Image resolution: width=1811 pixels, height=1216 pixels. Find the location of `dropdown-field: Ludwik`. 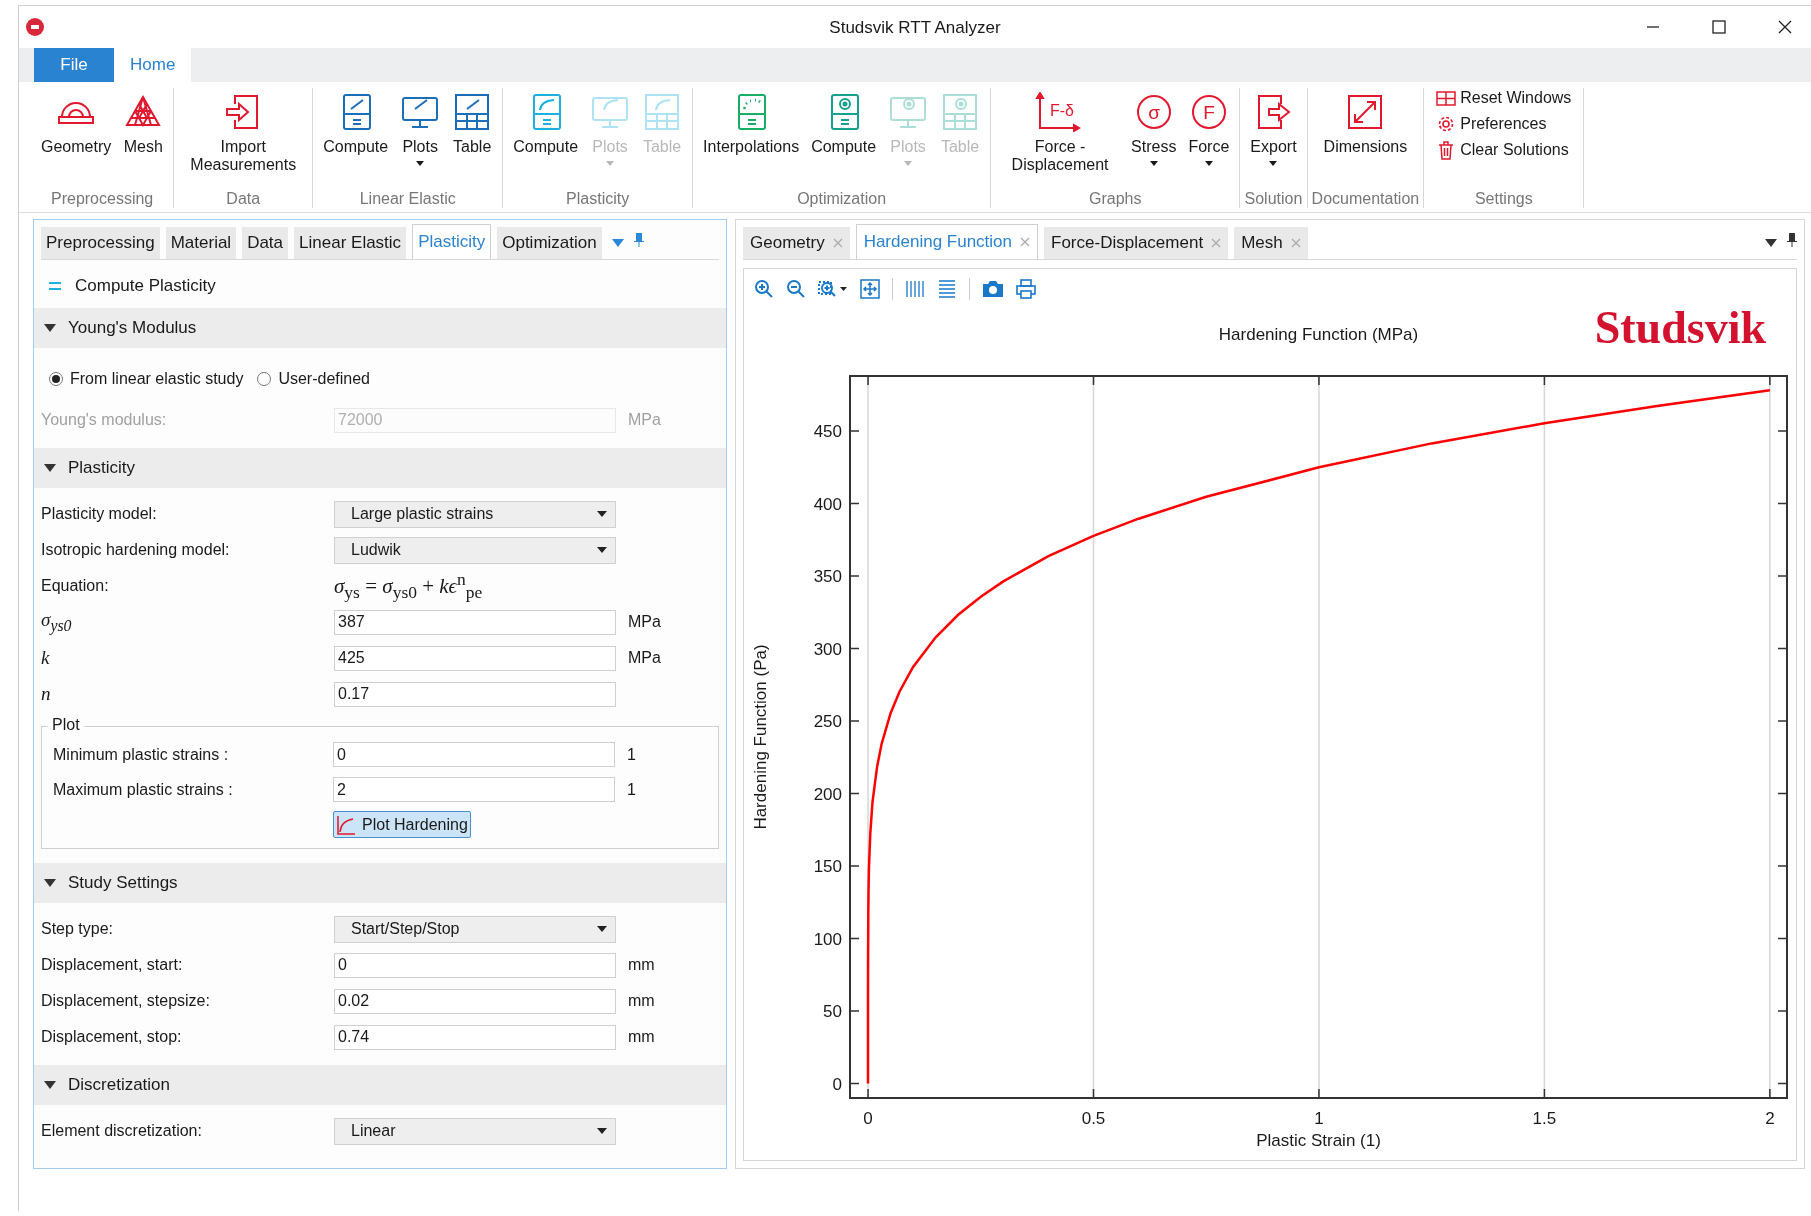

dropdown-field: Ludwik is located at coordinates (475, 550).